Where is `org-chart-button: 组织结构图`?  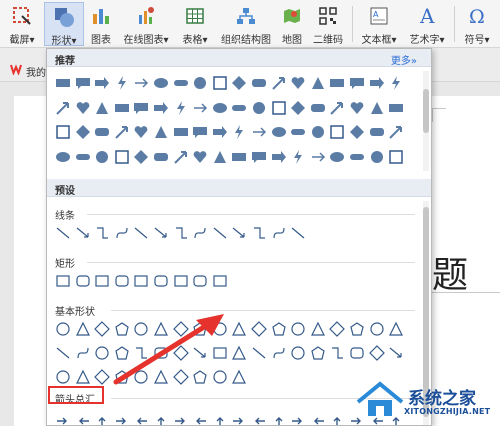 org-chart-button: 组织结构图 is located at coordinates (246, 24).